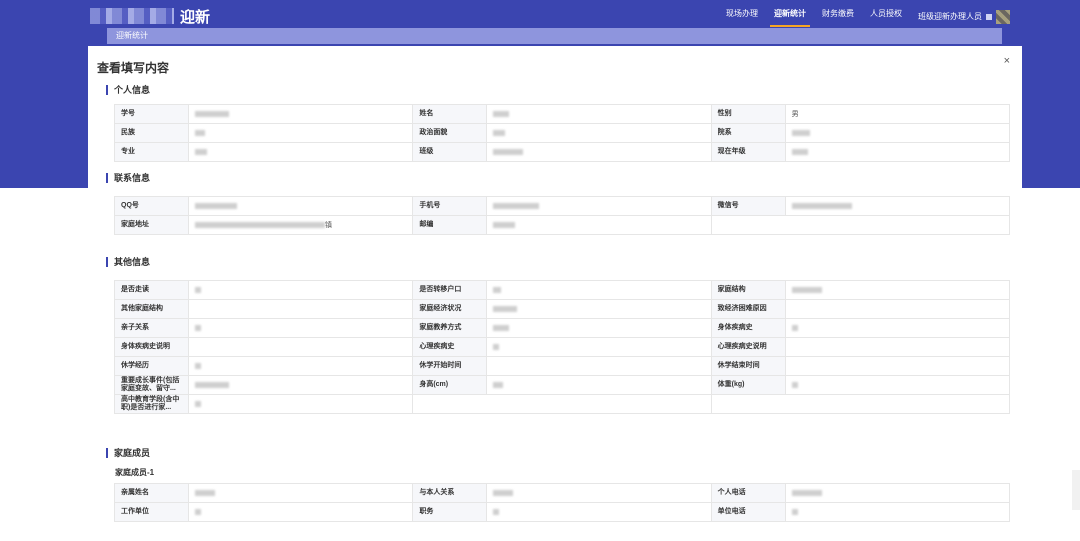 This screenshot has height=541, width=1080. I want to click on field-label: 邮编, so click(450, 225).